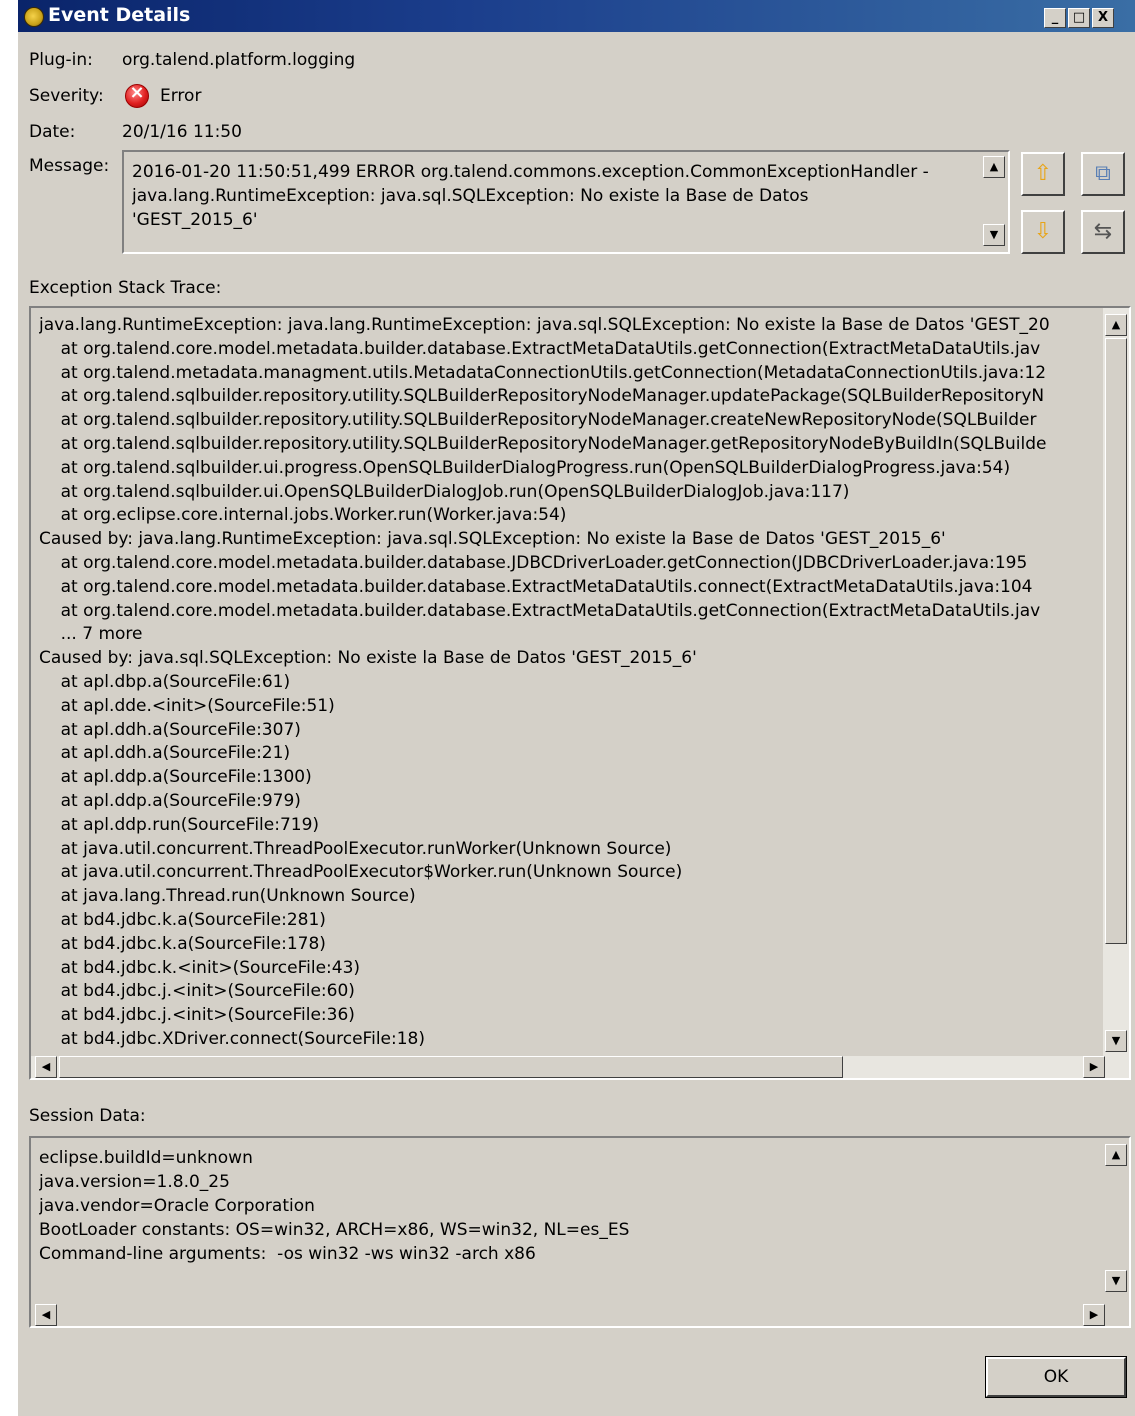  I want to click on date-label: Date:, so click(52, 132).